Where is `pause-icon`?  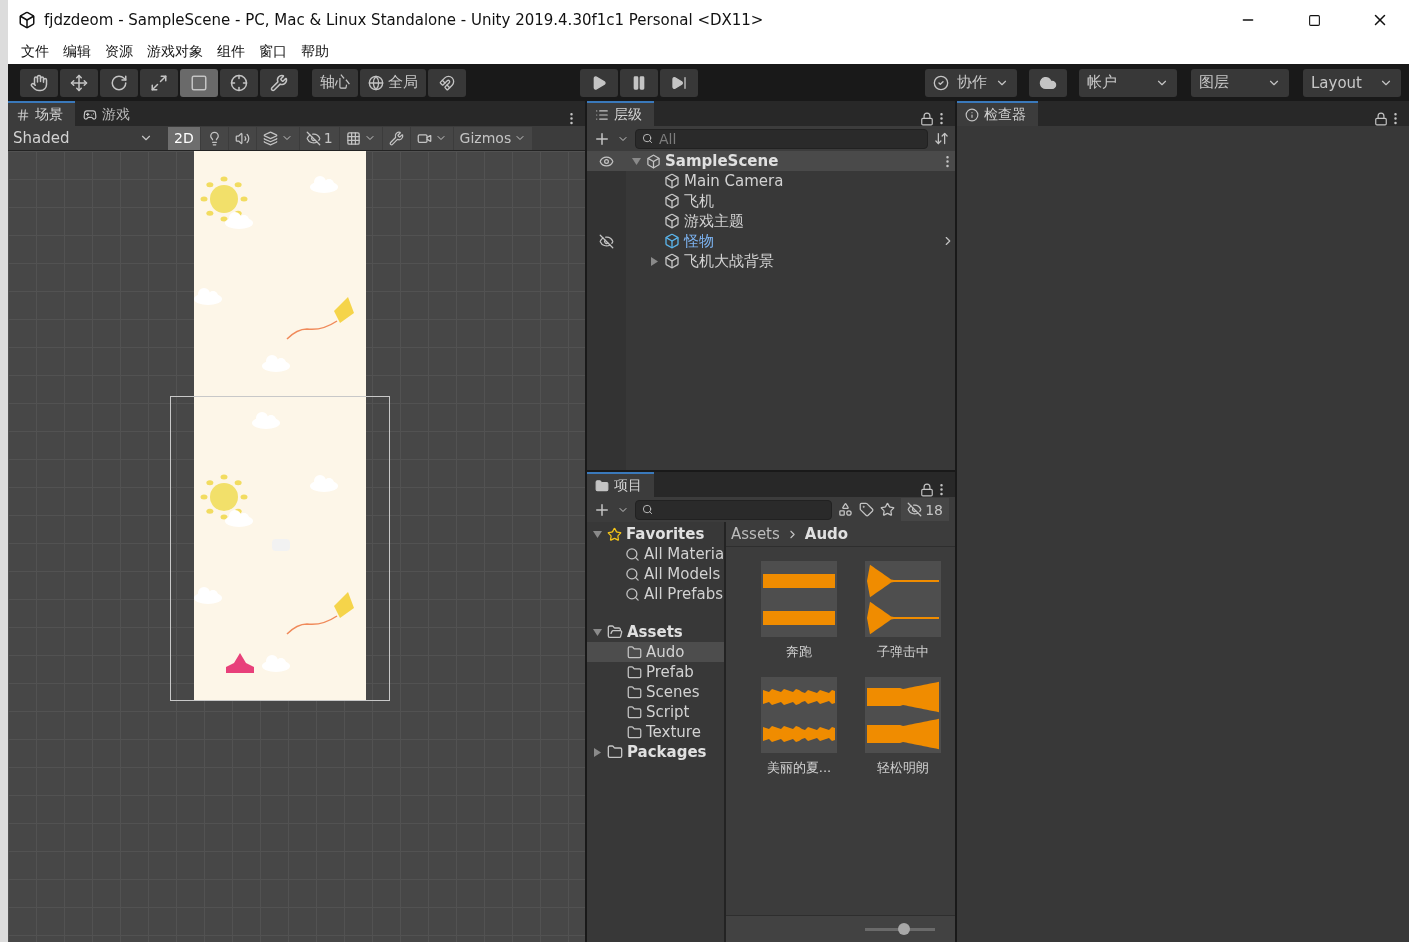
pause-icon is located at coordinates (639, 82).